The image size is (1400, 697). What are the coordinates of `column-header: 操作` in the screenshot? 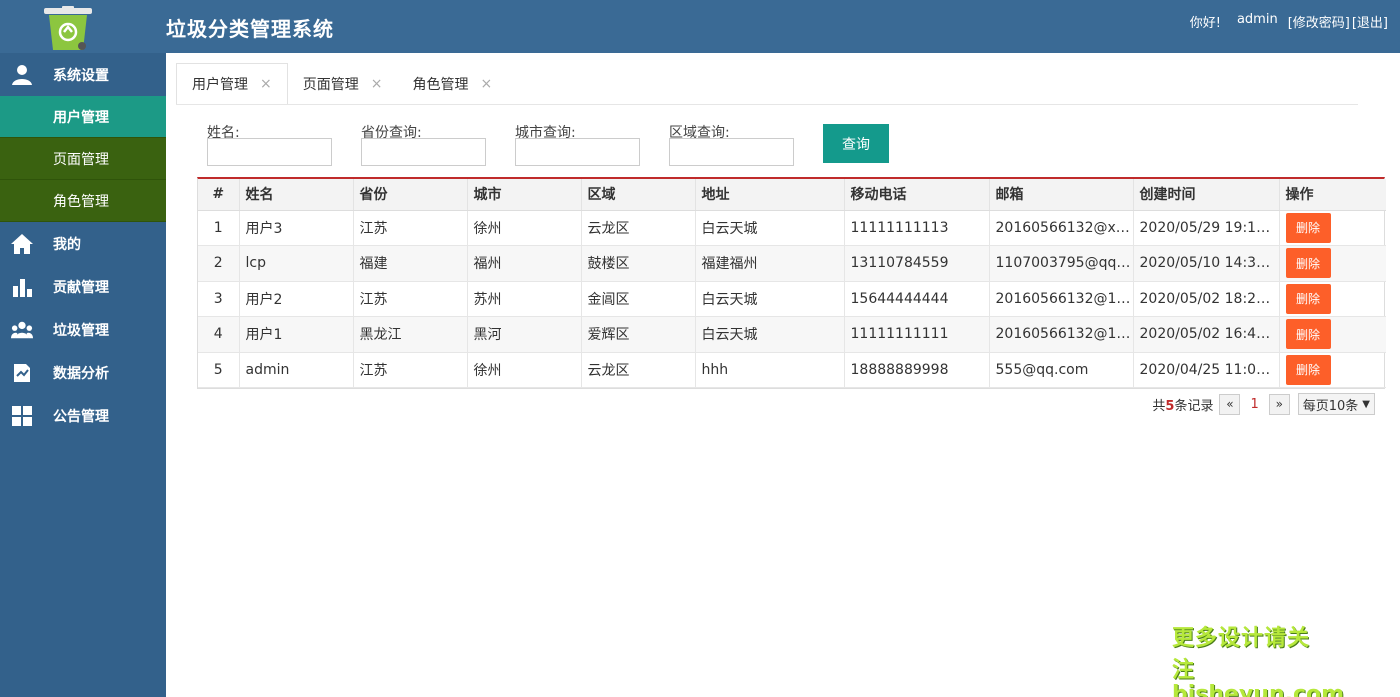 It's located at (1332, 195).